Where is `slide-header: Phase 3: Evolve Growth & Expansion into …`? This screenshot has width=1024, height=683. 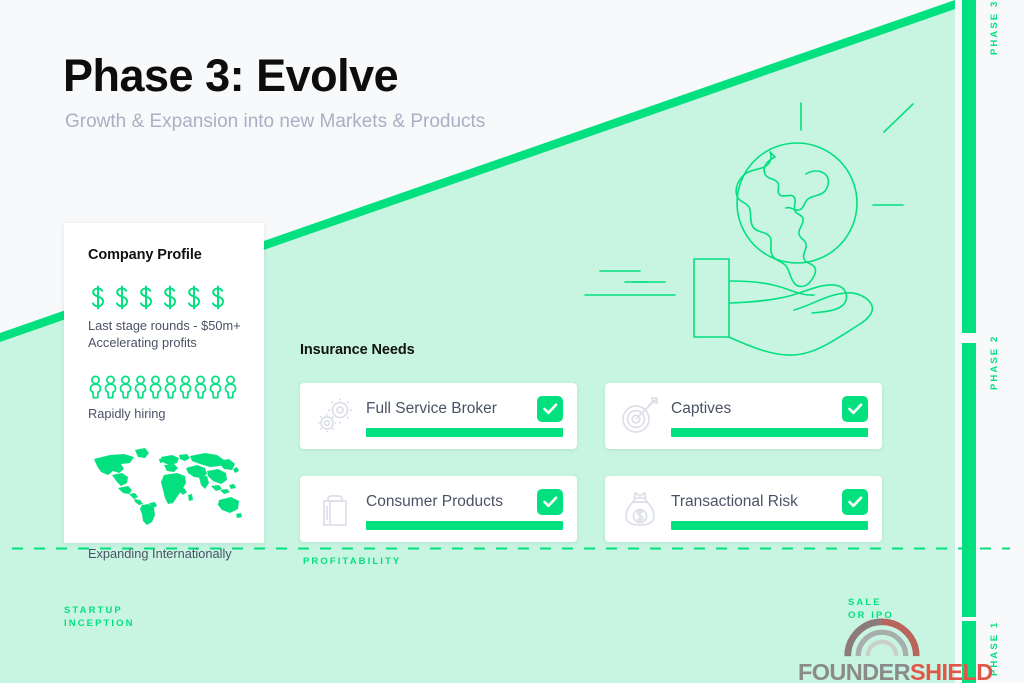 slide-header: Phase 3: Evolve Growth & Expansion into … is located at coordinates (274, 92).